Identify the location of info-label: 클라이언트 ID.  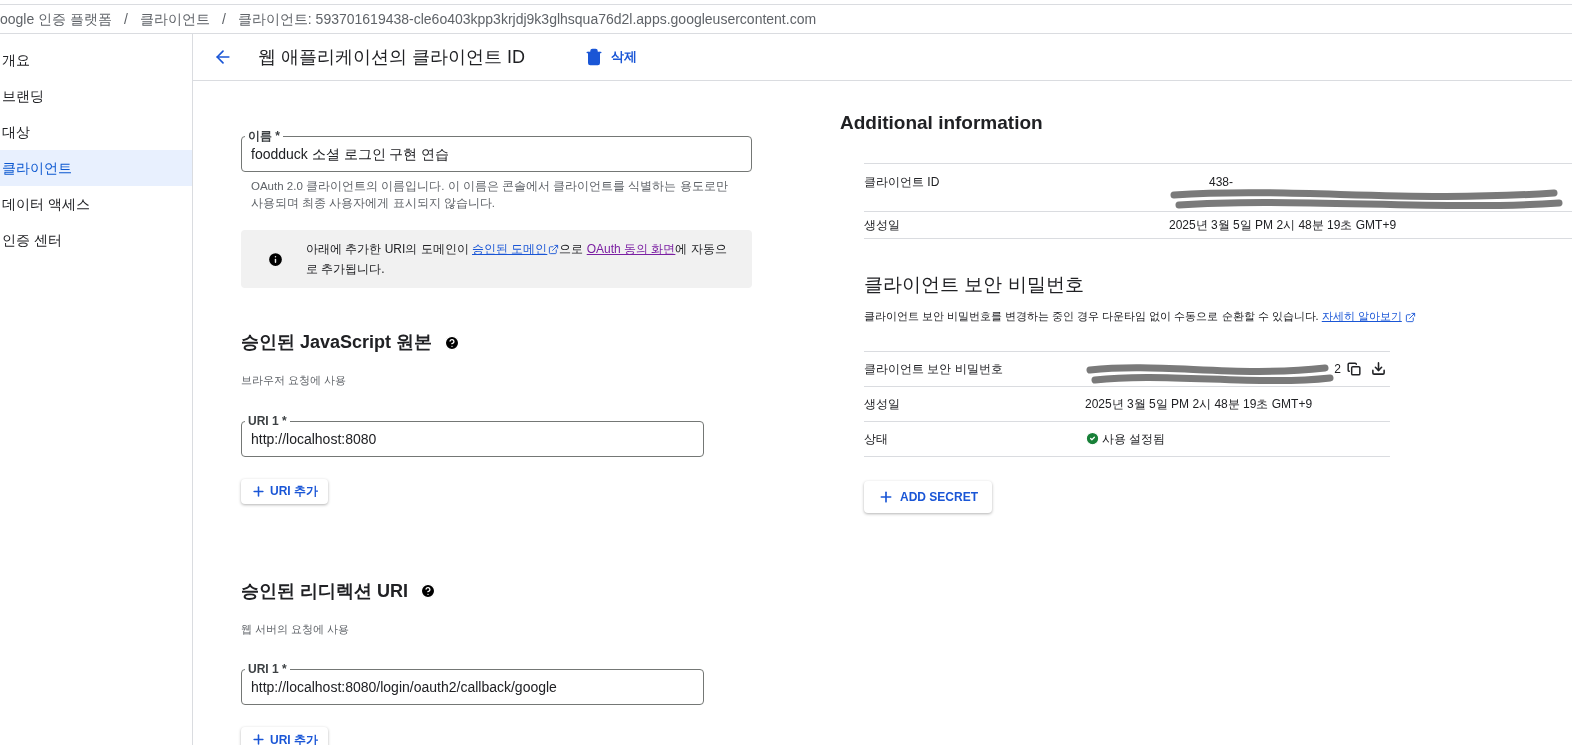
(902, 182).